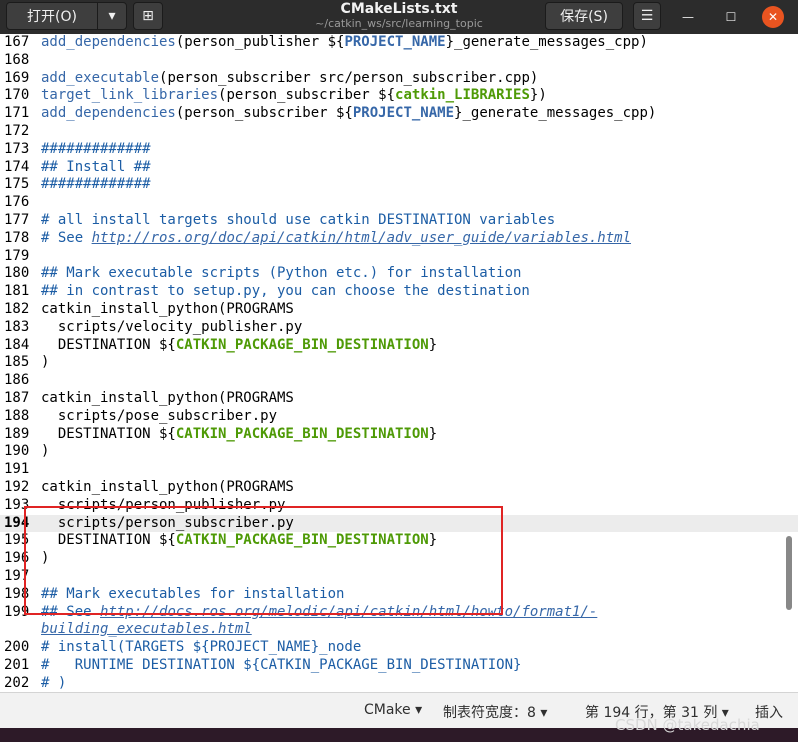 The image size is (798, 742). What do you see at coordinates (17, 647) in the screenshot?
I see `line-number: 200` at bounding box center [17, 647].